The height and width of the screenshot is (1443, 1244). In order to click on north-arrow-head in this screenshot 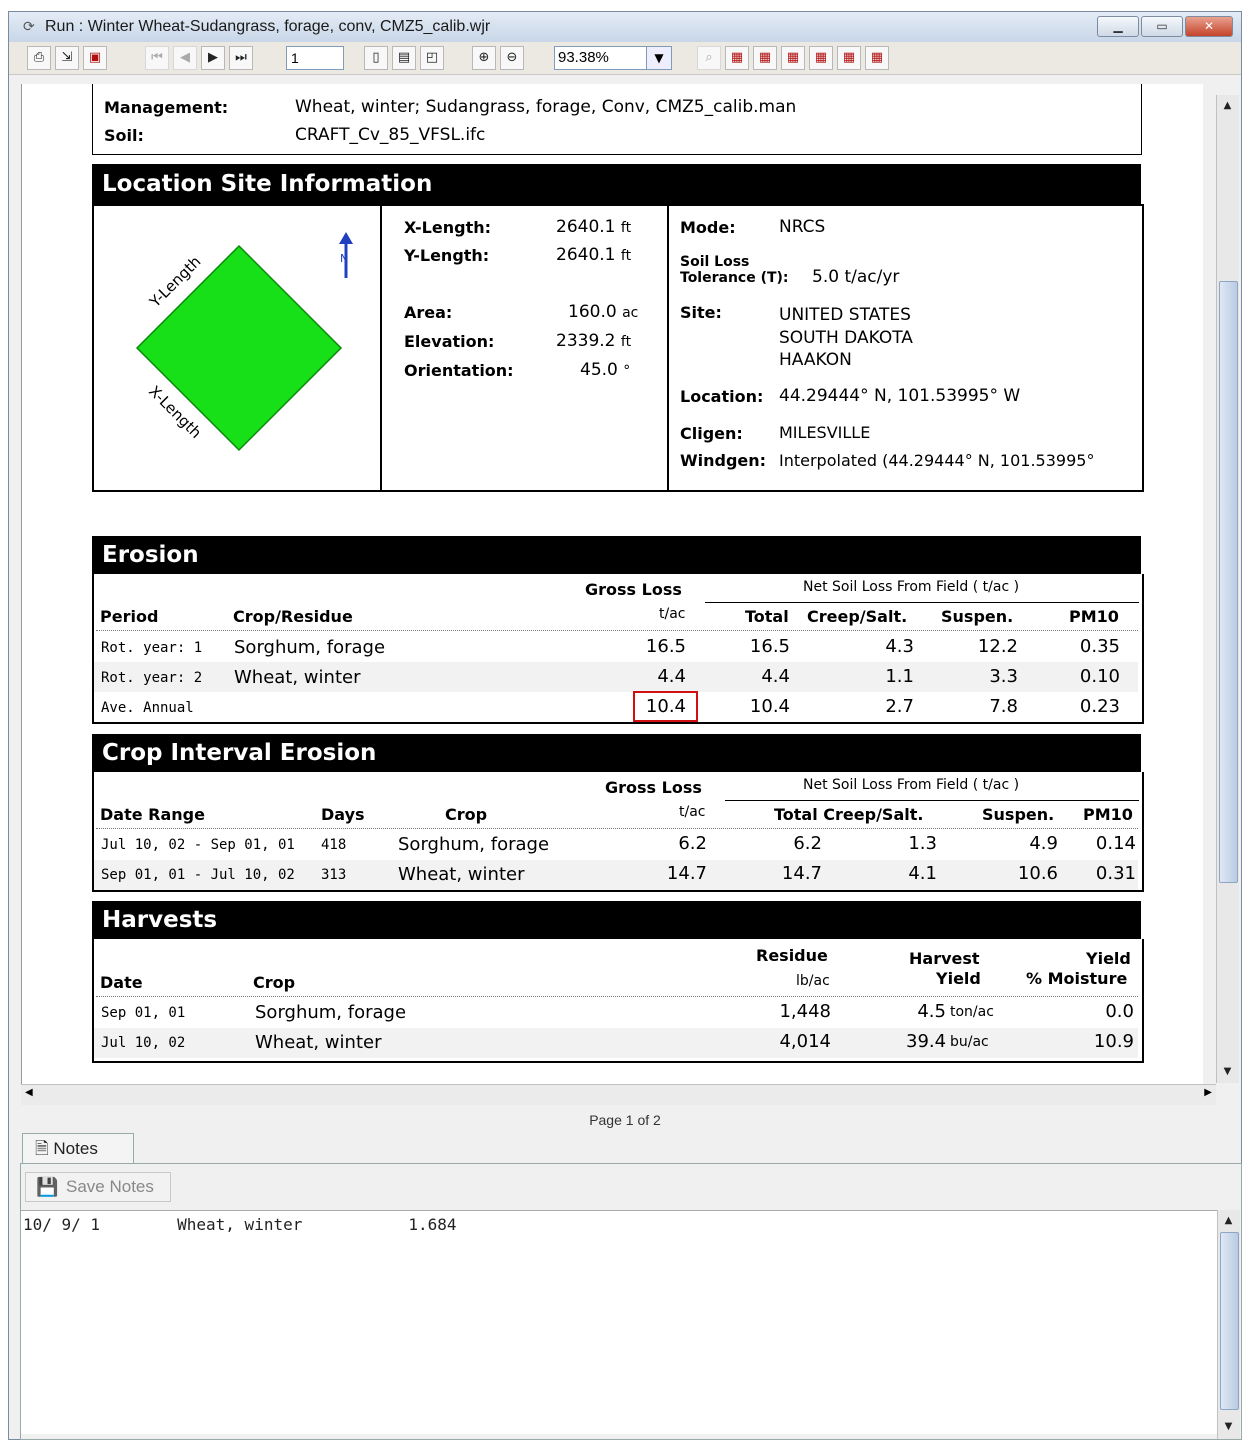, I will do `click(346, 238)`.